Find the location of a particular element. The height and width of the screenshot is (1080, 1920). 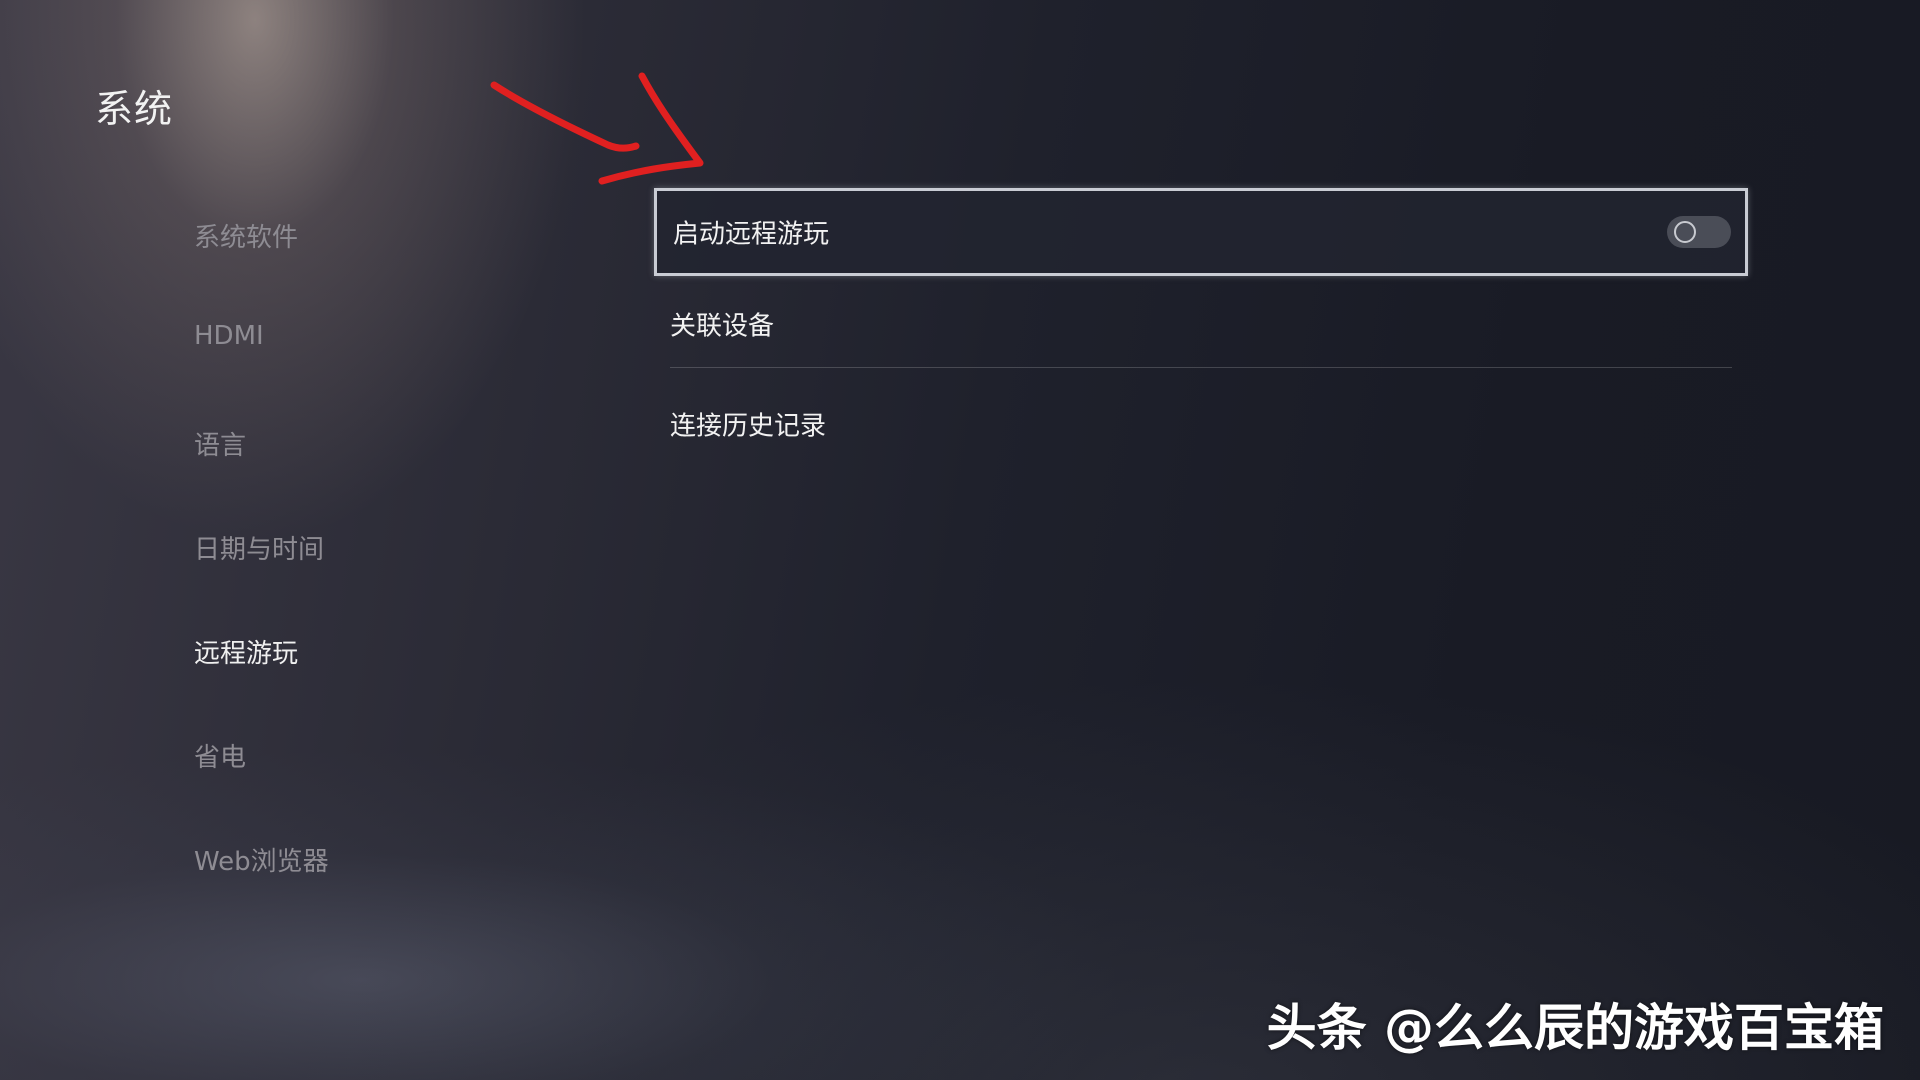

setting-label: 启动远程游玩 is located at coordinates (751, 234).